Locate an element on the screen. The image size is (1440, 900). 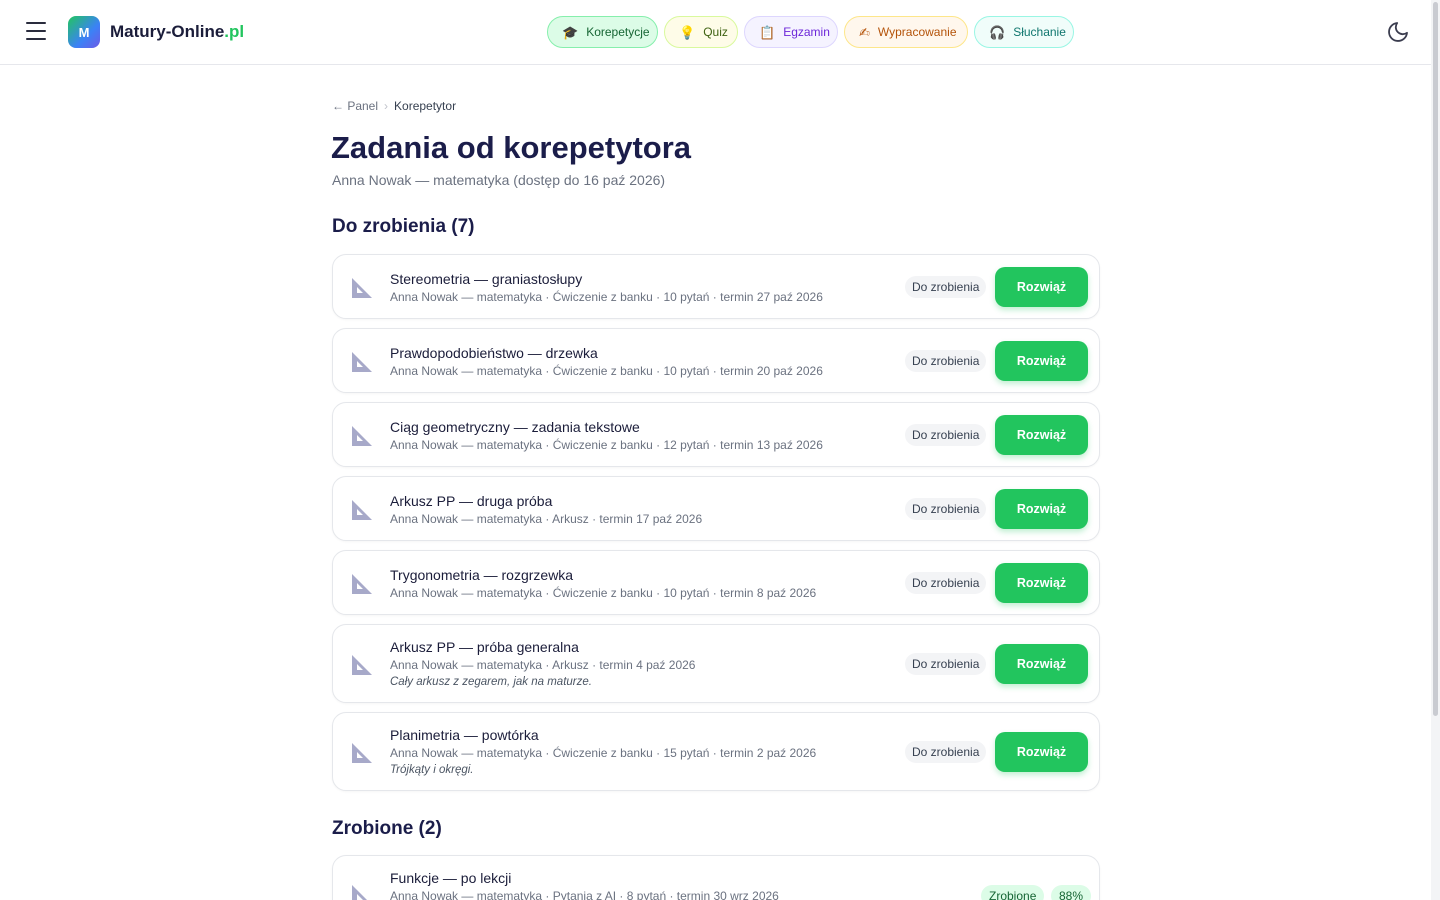
task-title: Ciąg geometryczny — zadania tekstowe is located at coordinates (515, 427).